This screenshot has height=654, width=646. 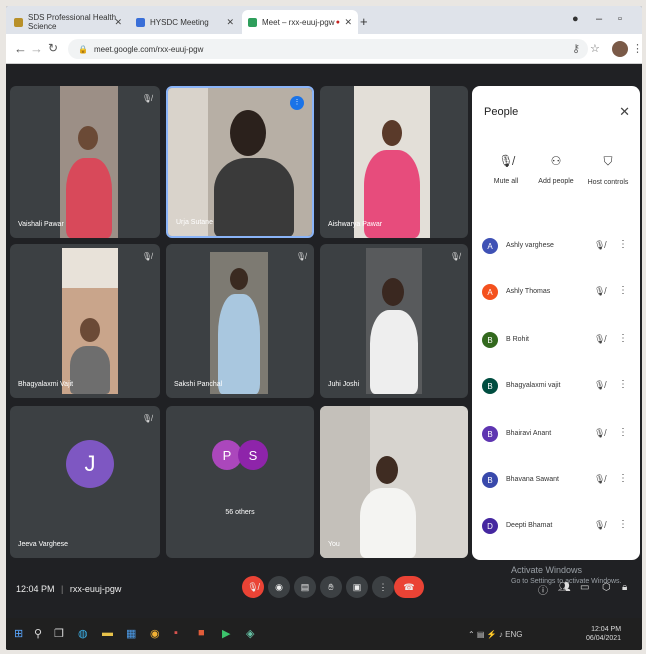 What do you see at coordinates (595, 48) in the screenshot?
I see `bookmark-star-icon: ☆` at bounding box center [595, 48].